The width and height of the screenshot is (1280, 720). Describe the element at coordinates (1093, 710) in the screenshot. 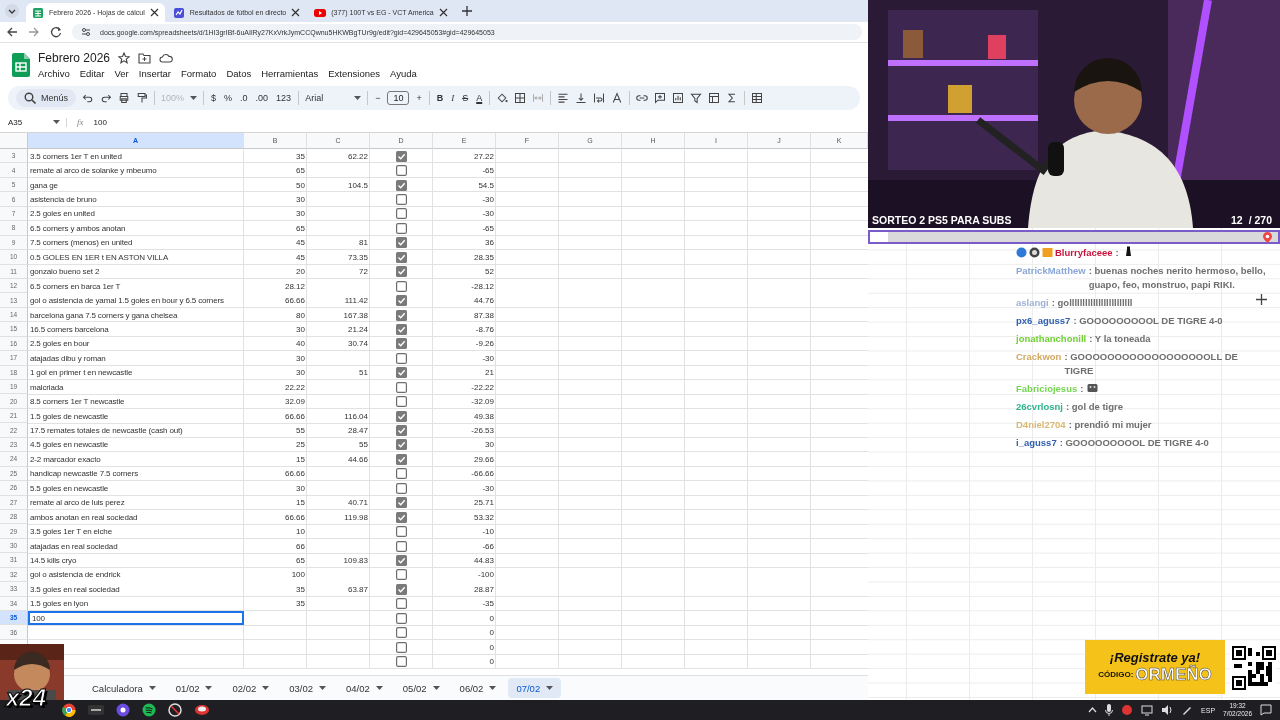

I see `chevron-up-icon` at that location.